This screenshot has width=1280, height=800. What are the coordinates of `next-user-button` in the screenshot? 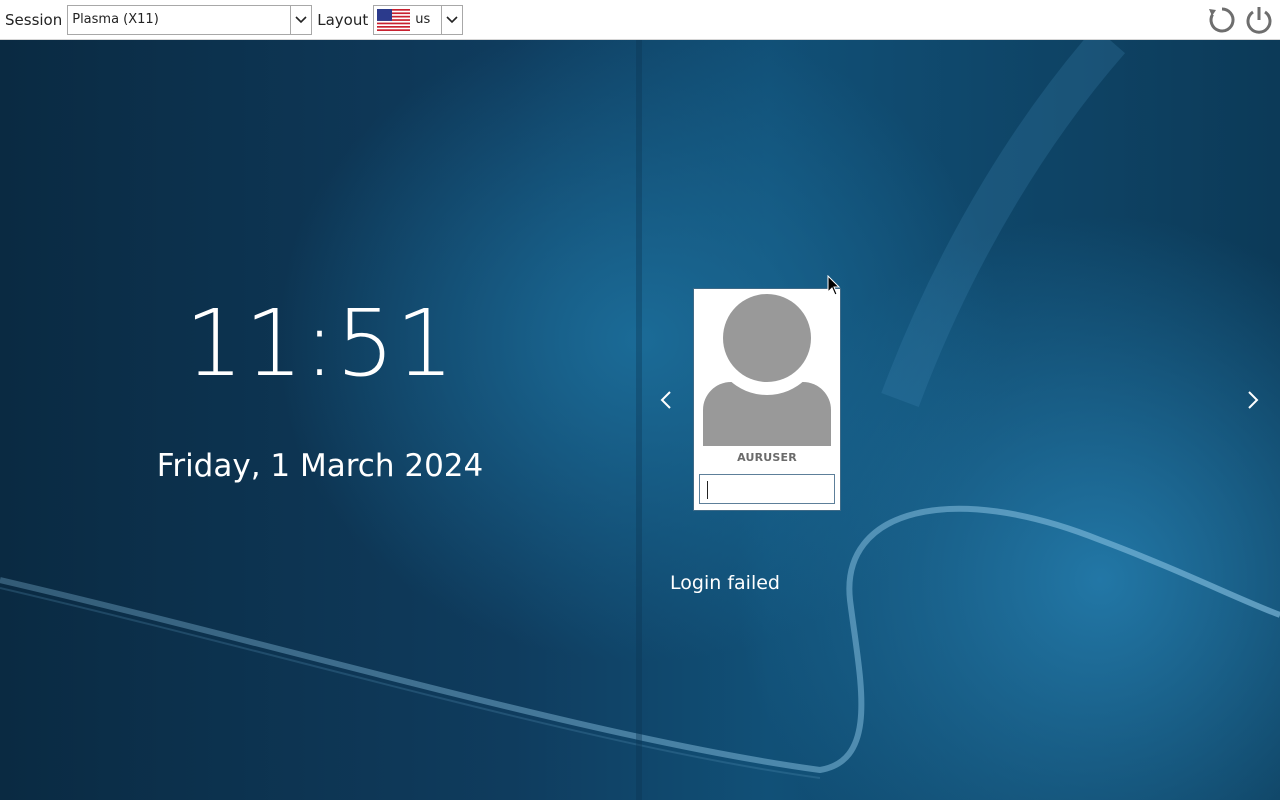 It's located at (1253, 400).